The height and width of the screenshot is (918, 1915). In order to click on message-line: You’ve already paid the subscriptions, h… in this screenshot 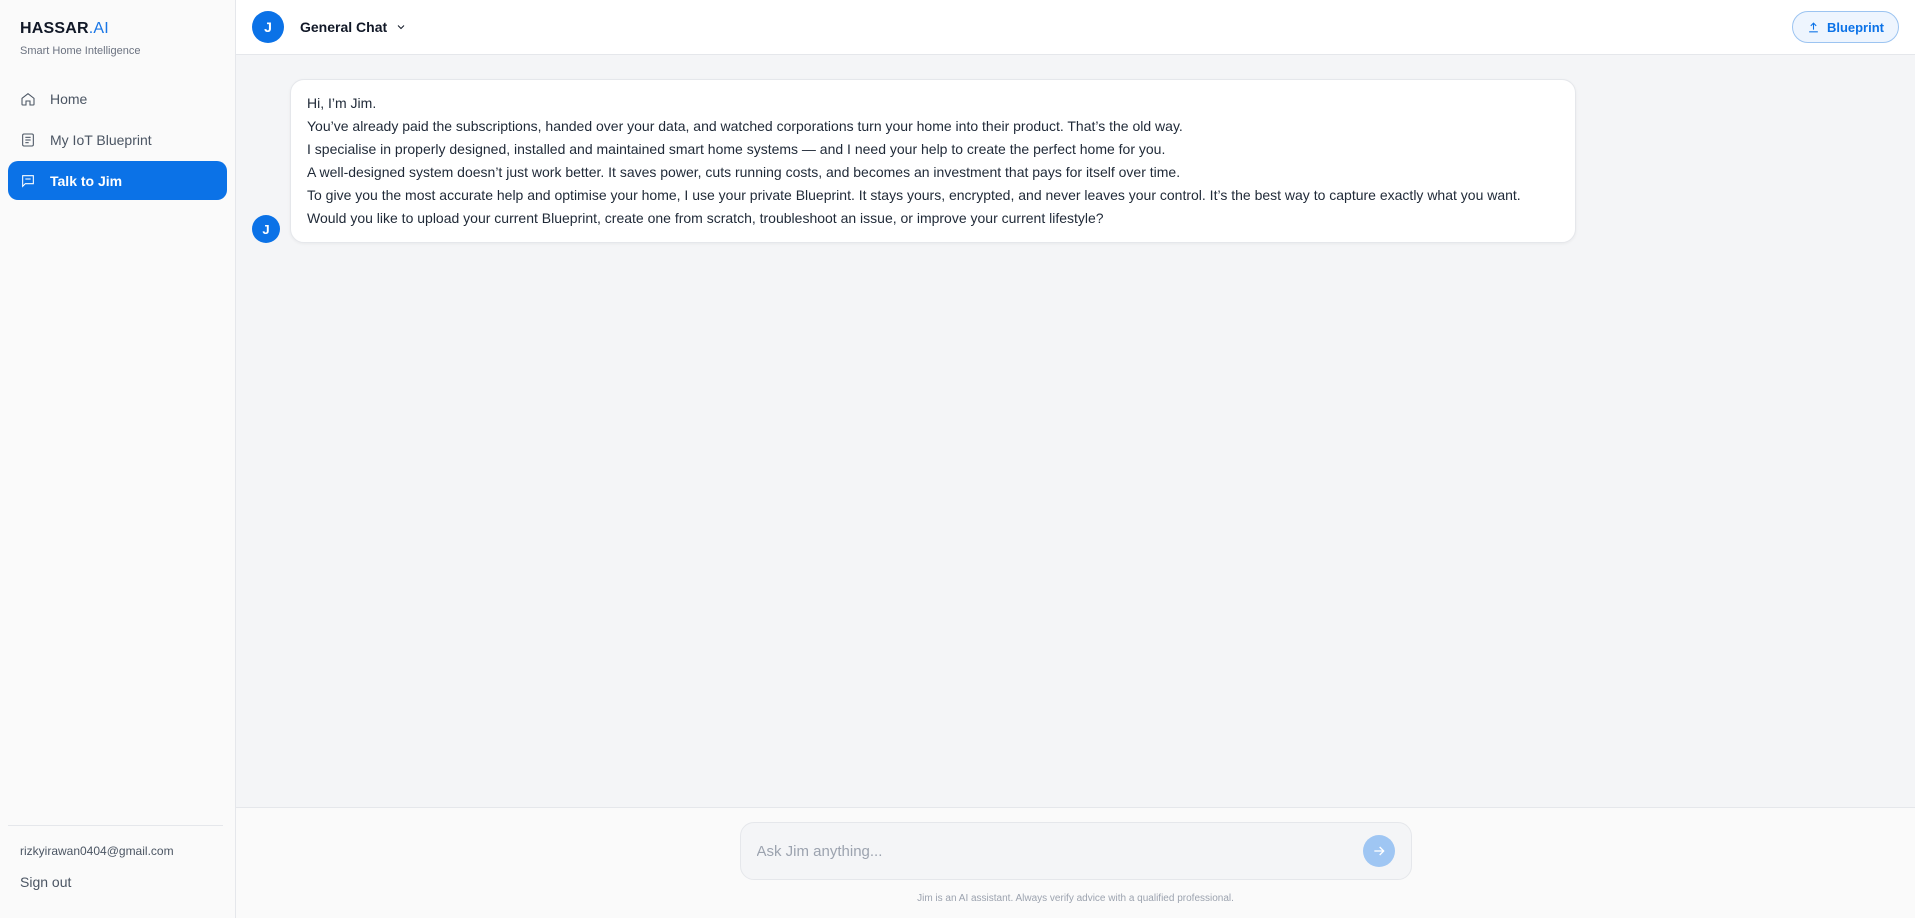, I will do `click(745, 126)`.